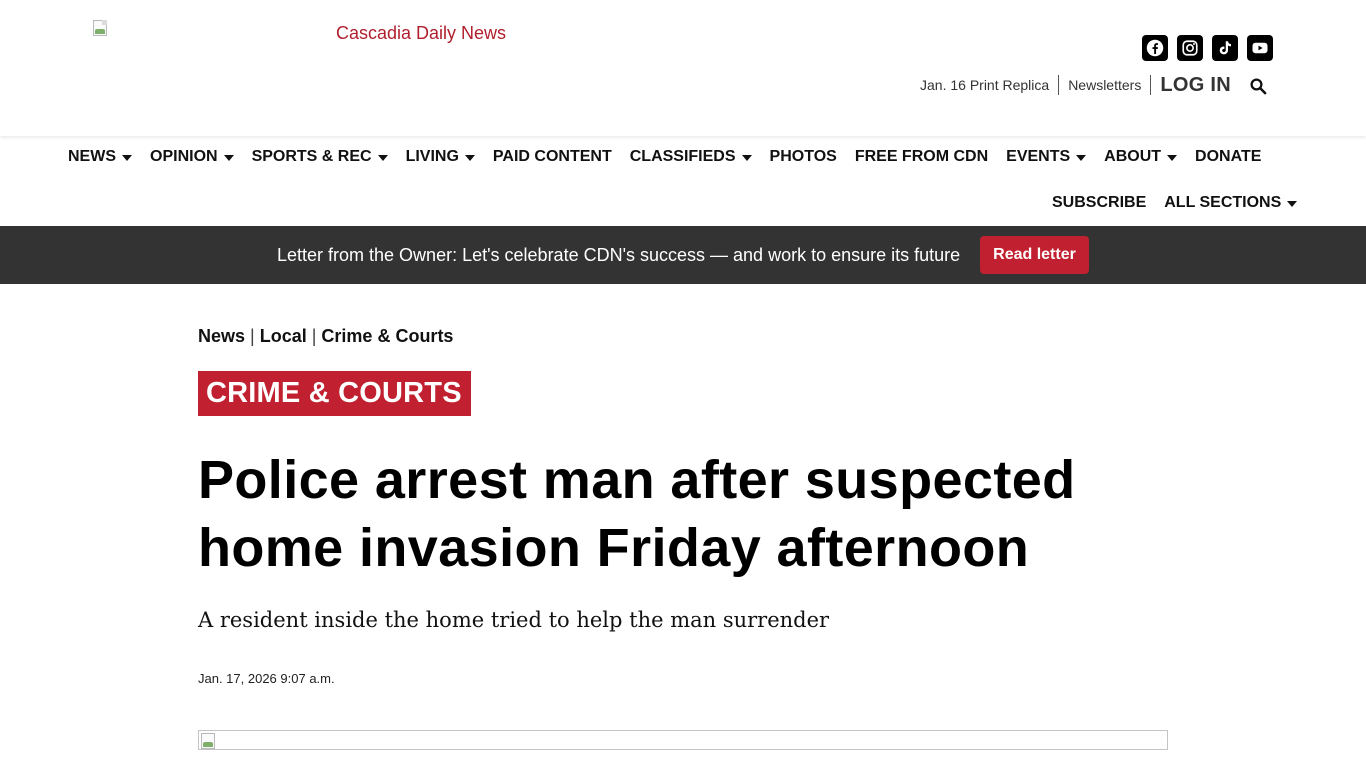  Describe the element at coordinates (691, 157) in the screenshot. I see `nav-item-classifieds: CLASSIFIEDS` at that location.